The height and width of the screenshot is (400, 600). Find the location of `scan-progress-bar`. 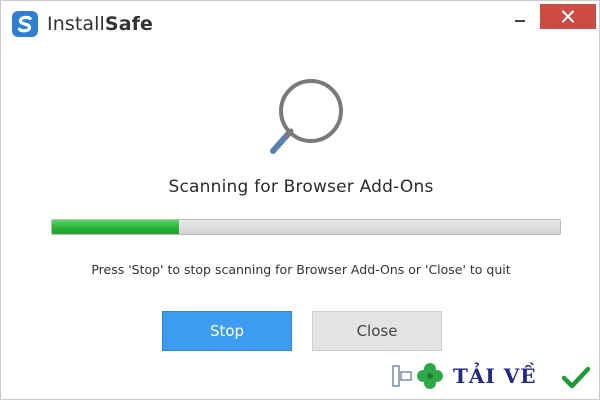

scan-progress-bar is located at coordinates (306, 227).